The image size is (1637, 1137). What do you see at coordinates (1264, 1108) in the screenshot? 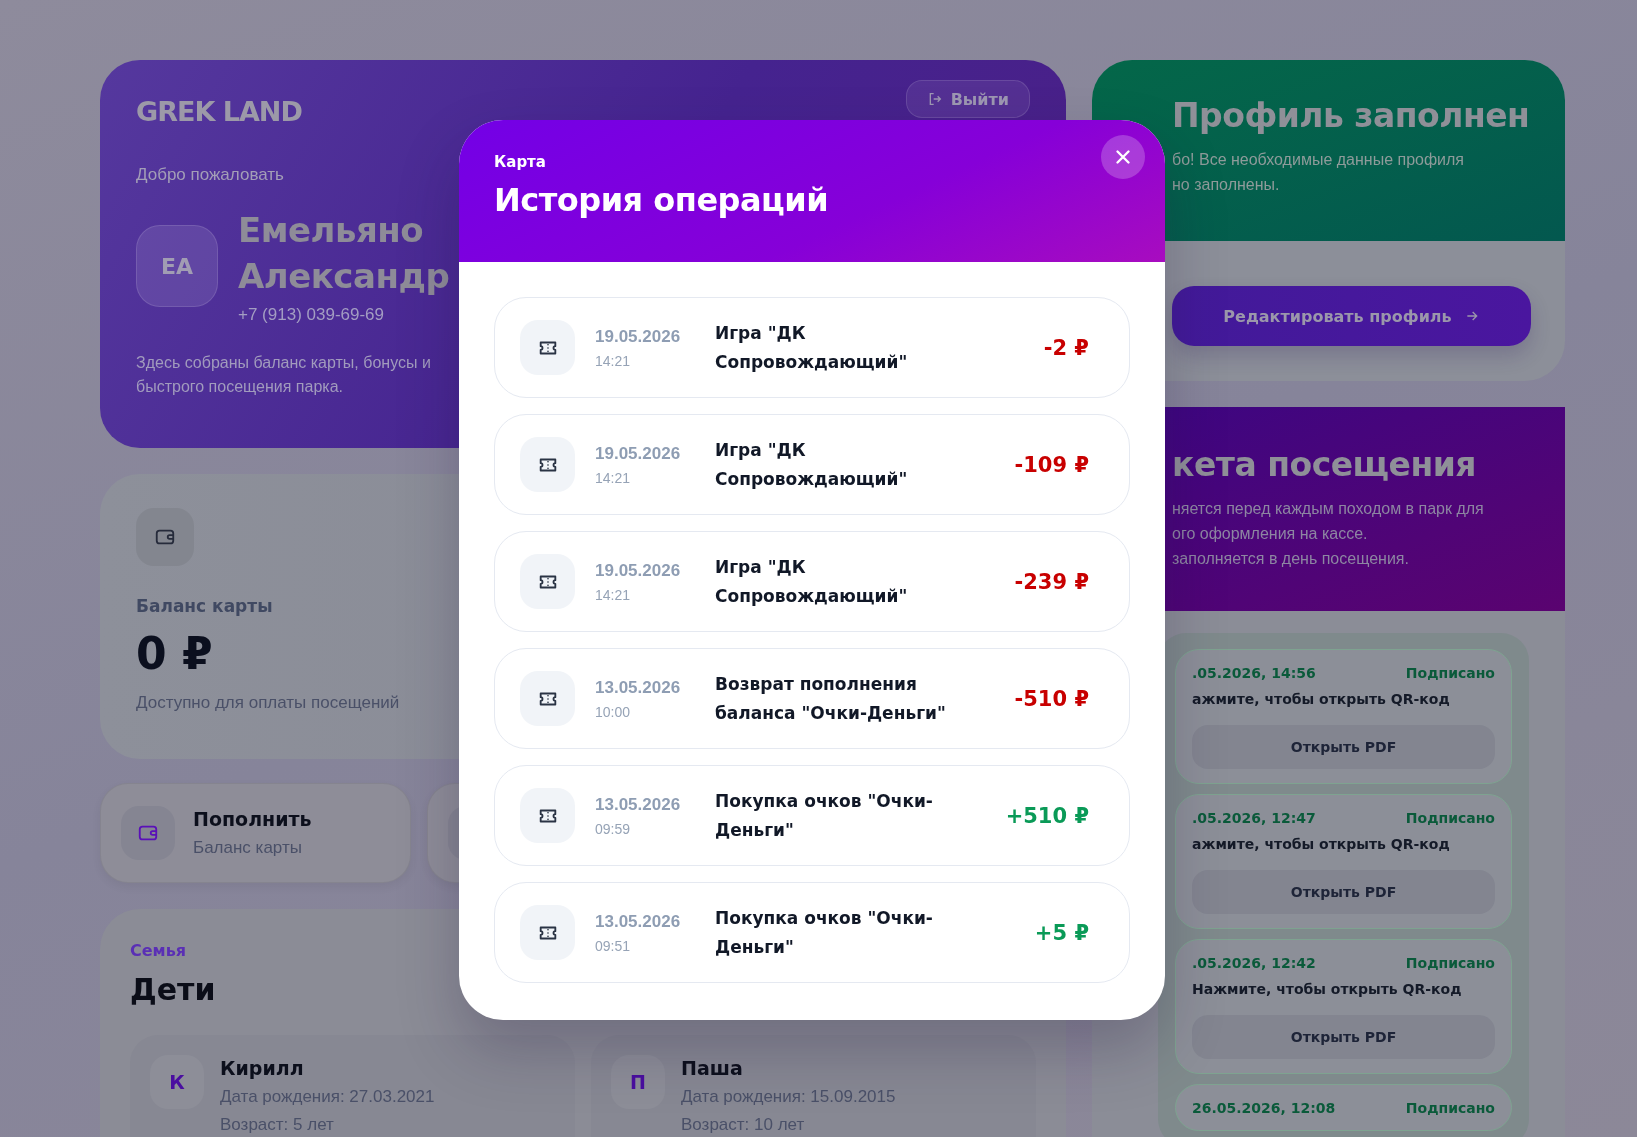
I see `form-datetime: 26.05.2026, 12:08` at bounding box center [1264, 1108].